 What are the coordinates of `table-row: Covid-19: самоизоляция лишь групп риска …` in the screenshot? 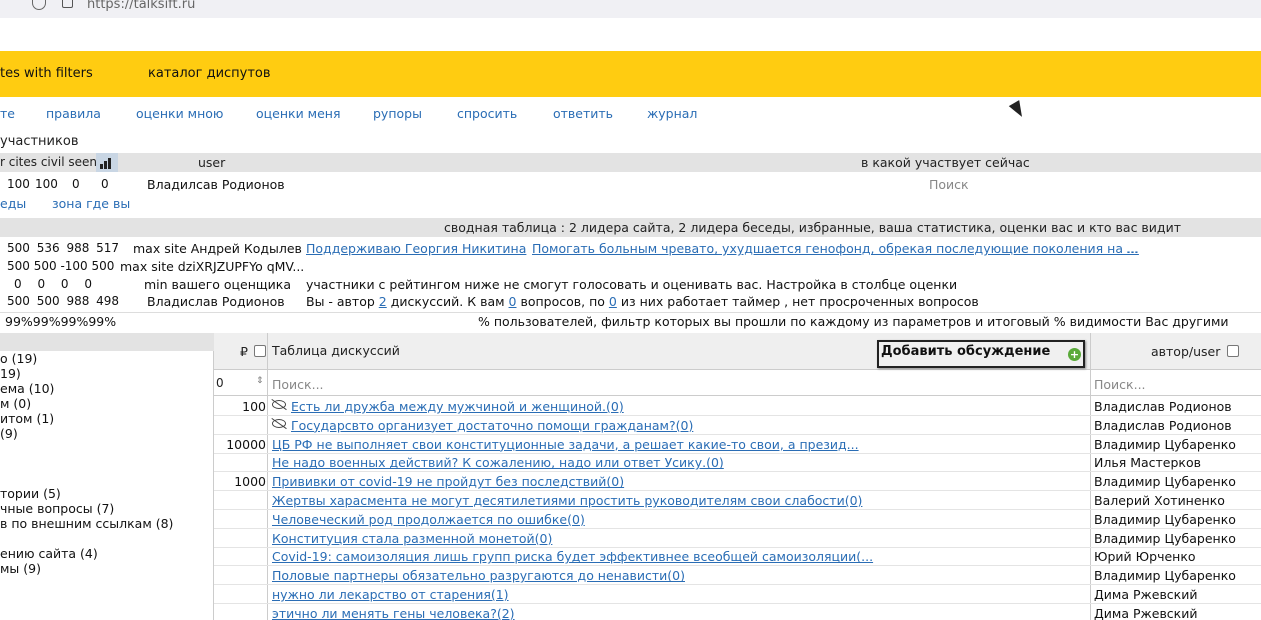 It's located at (737, 557).